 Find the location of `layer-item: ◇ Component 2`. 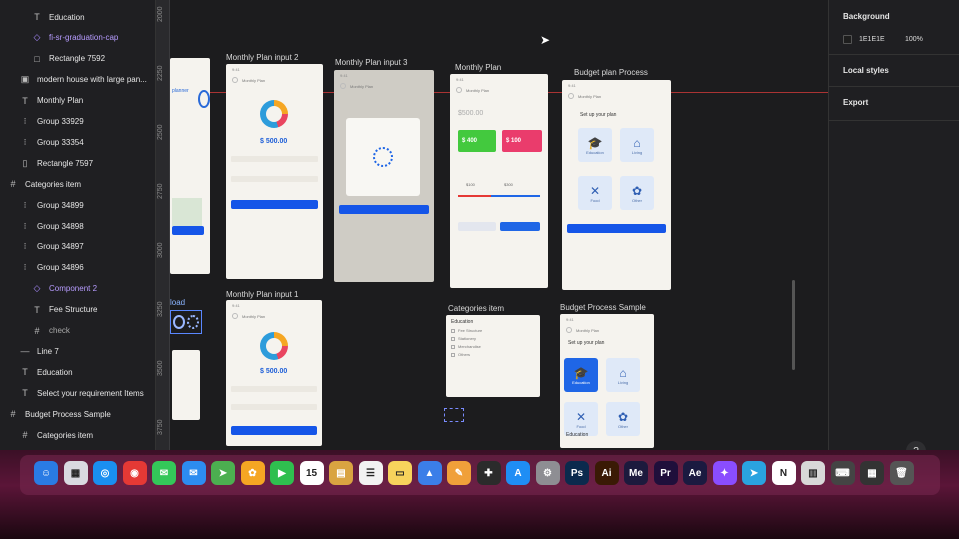

layer-item: ◇ Component 2 is located at coordinates (65, 289).